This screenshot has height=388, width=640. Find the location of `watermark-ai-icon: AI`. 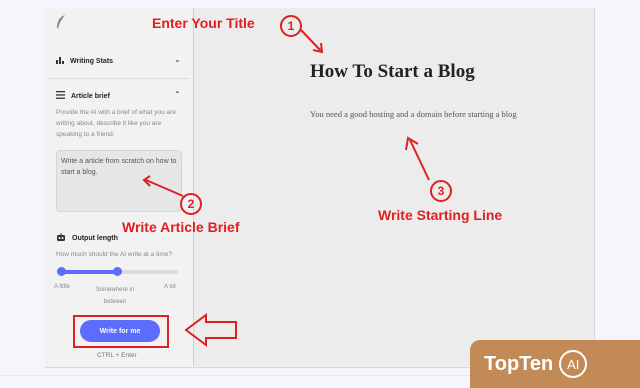

watermark-ai-icon: AI is located at coordinates (573, 364).